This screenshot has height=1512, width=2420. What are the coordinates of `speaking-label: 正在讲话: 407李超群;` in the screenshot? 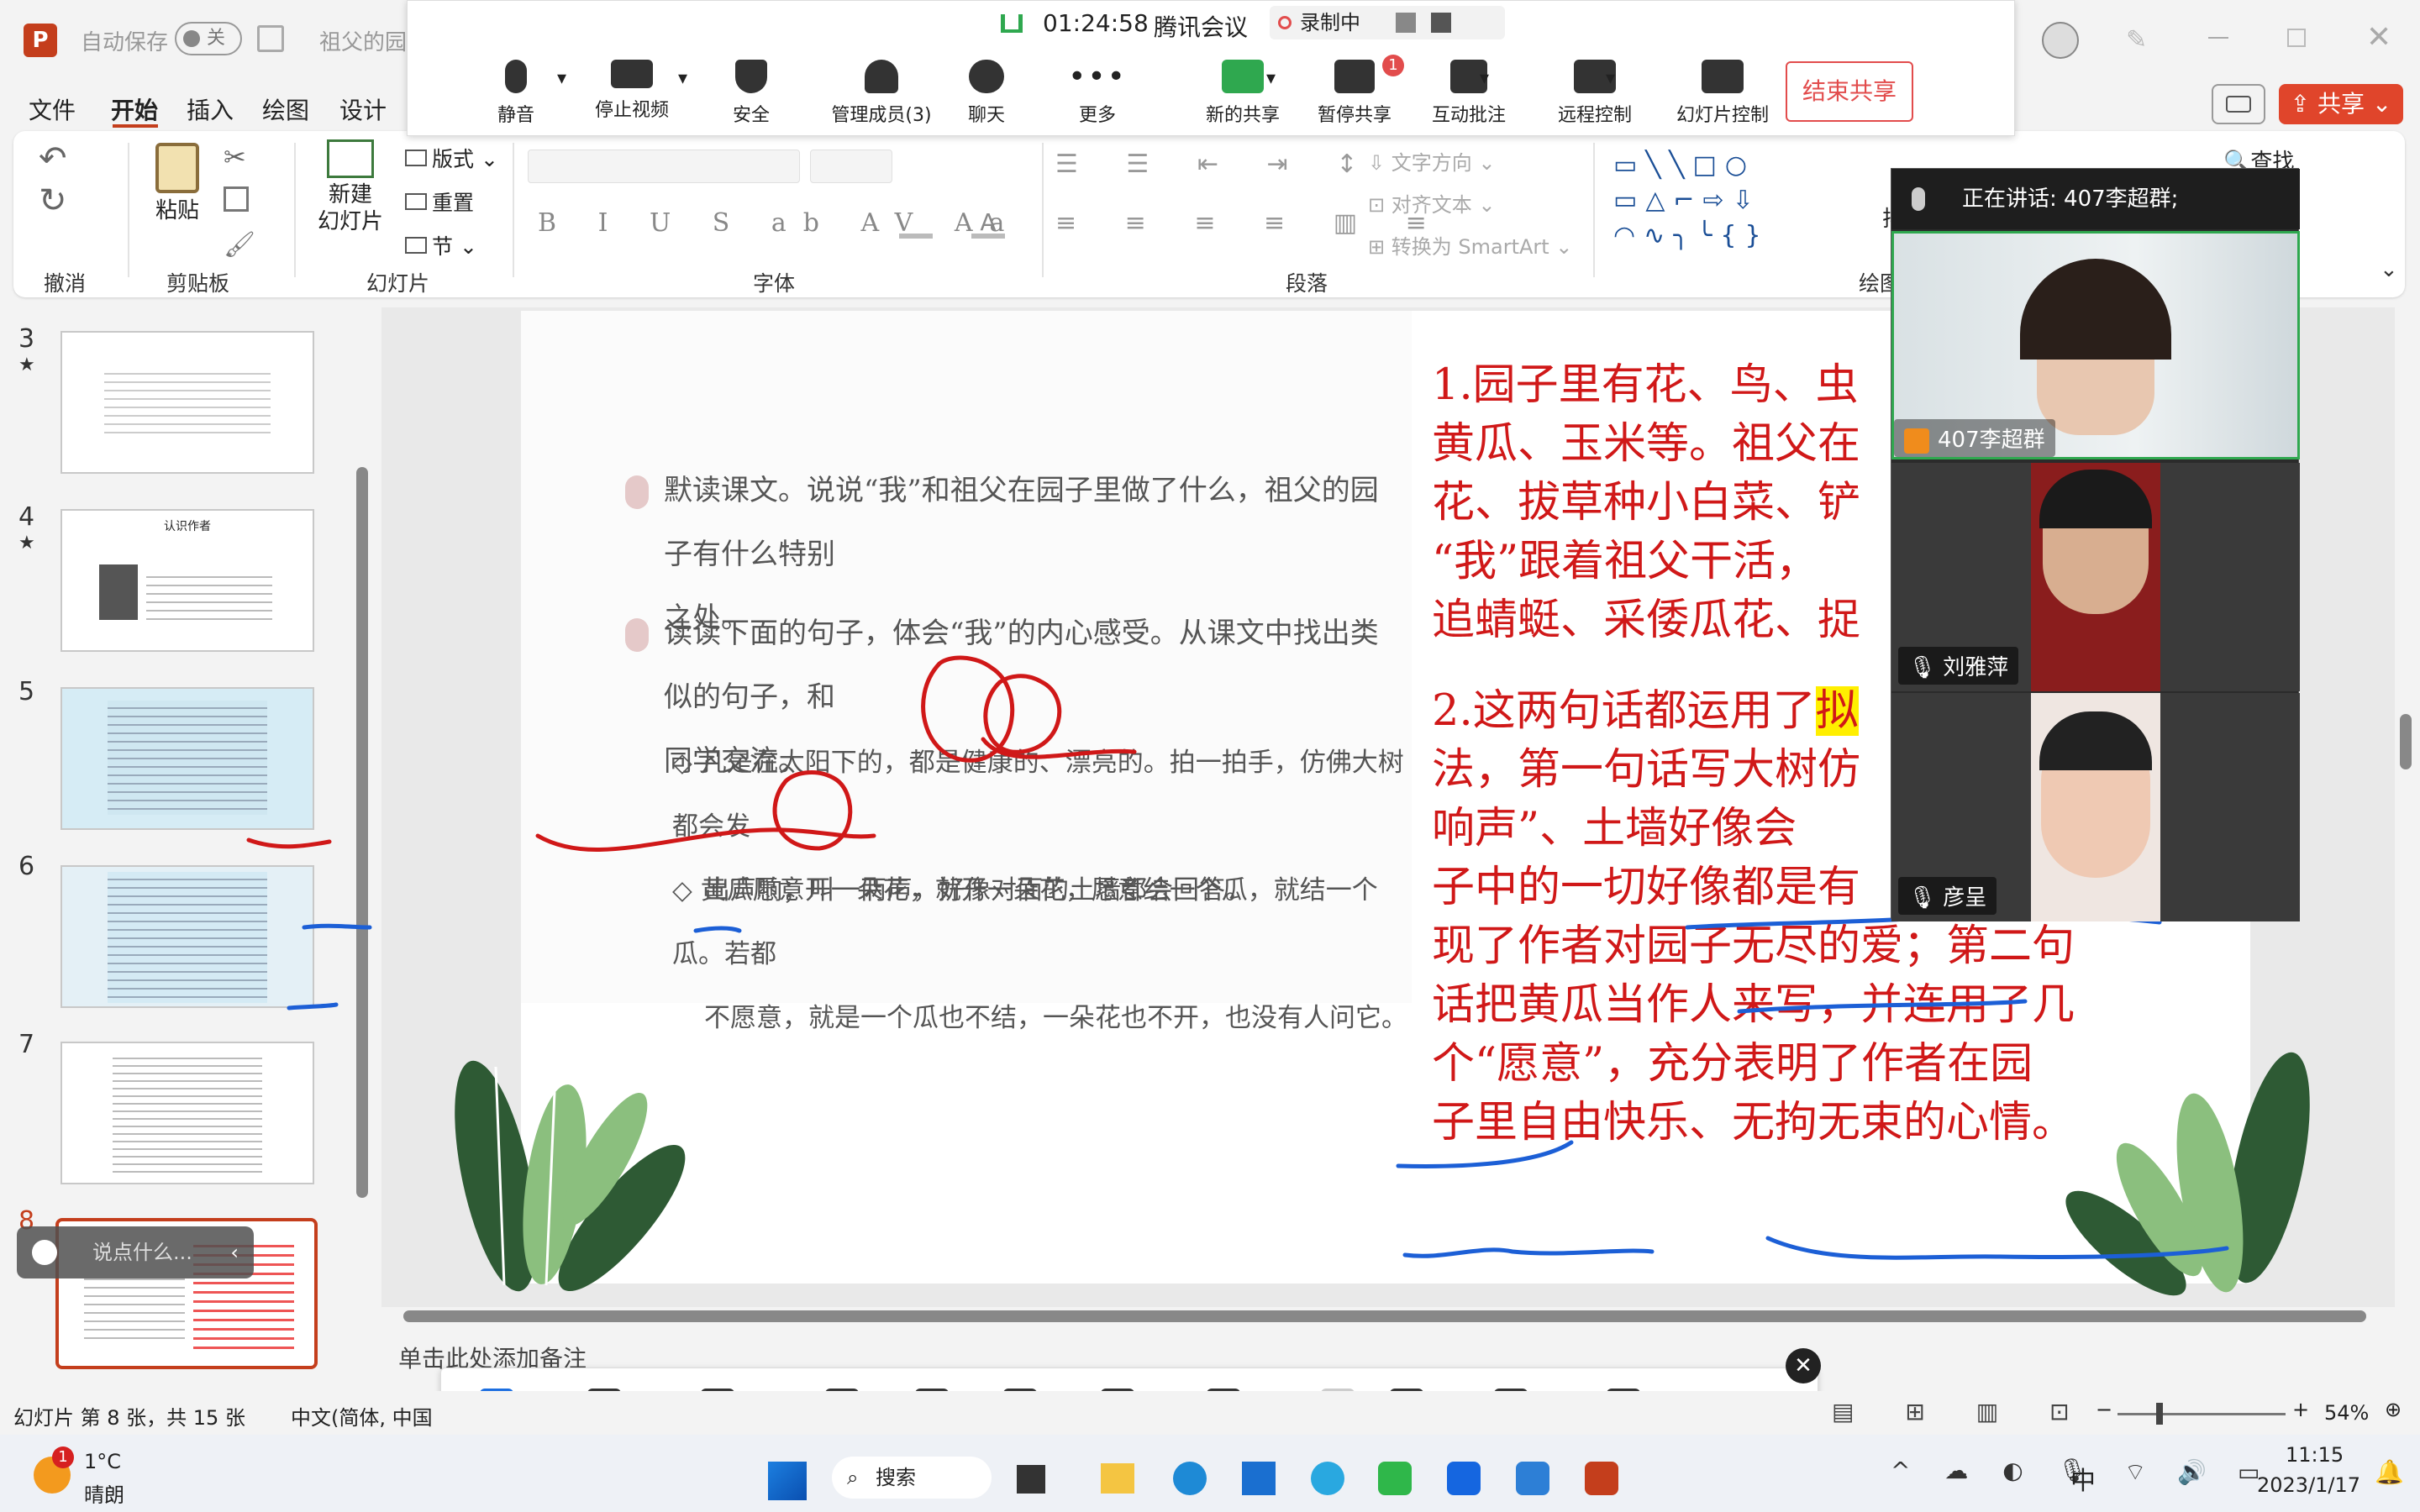 It's located at (2070, 199).